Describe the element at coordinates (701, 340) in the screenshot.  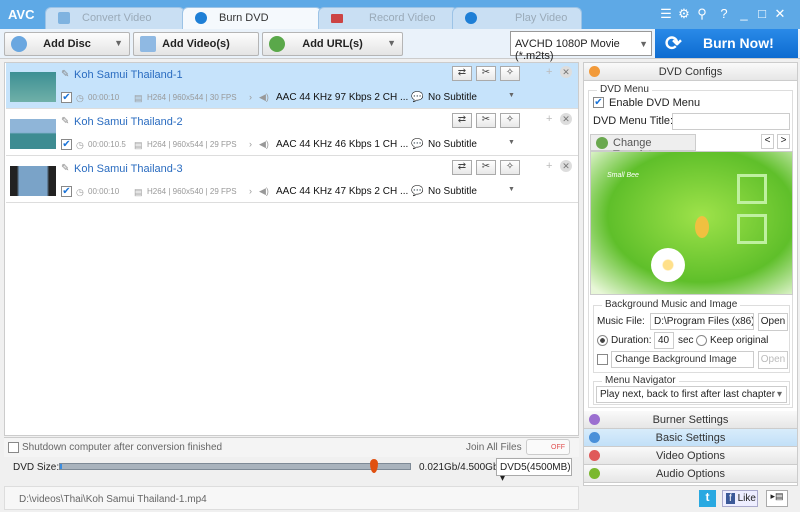
I see `keep-original-radio` at that location.